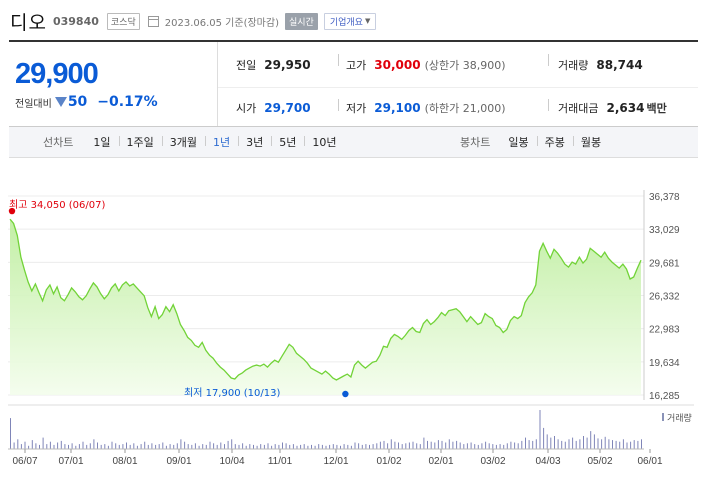  What do you see at coordinates (183, 142) in the screenshot?
I see `tab-3m: 3개월` at bounding box center [183, 142].